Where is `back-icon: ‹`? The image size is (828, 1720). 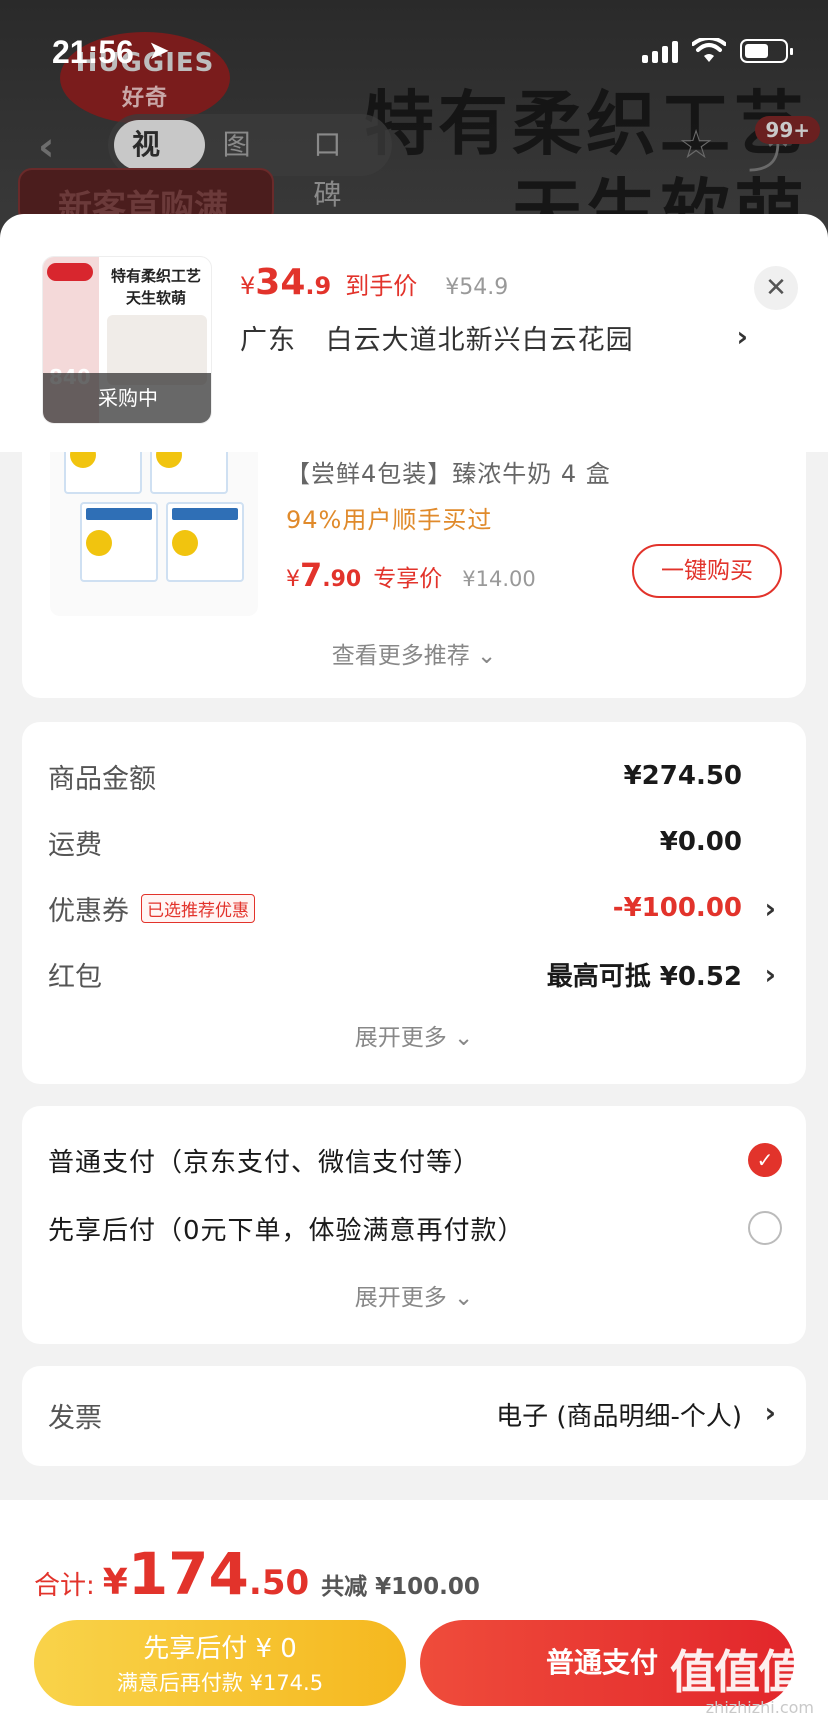 back-icon: ‹ is located at coordinates (46, 147).